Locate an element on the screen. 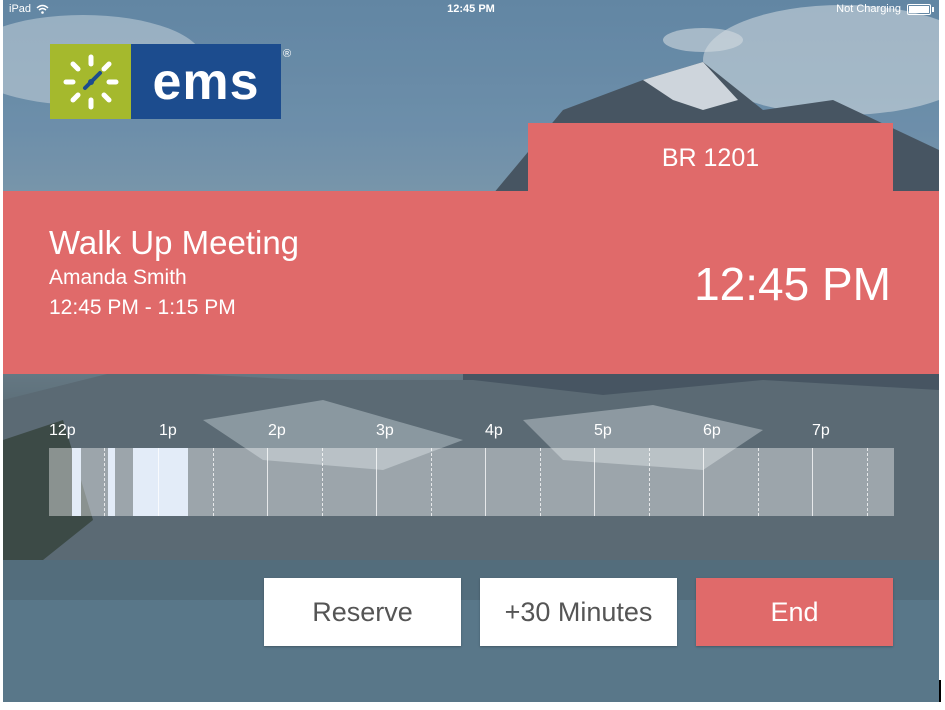 This screenshot has height=710, width=945. reserve-button: Reserve is located at coordinates (362, 612).